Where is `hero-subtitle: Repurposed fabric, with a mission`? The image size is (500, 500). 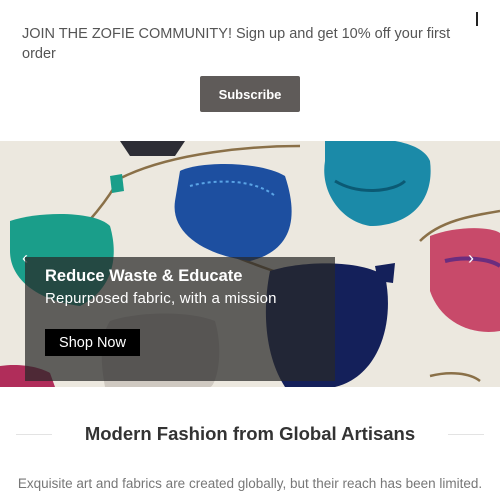 hero-subtitle: Repurposed fabric, with a mission is located at coordinates (161, 298).